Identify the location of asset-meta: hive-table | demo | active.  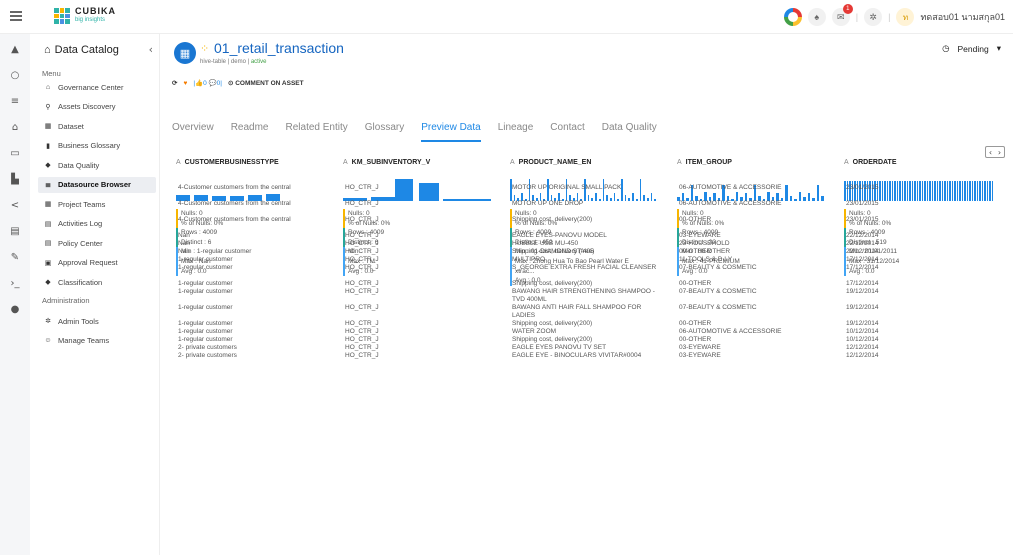
(233, 62).